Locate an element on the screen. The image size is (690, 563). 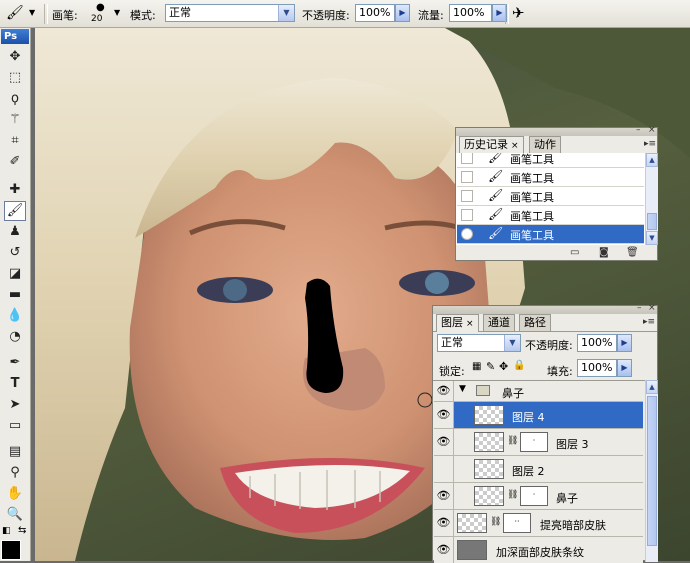
gradient-tool-icon: ▬ is located at coordinates (15, 295).